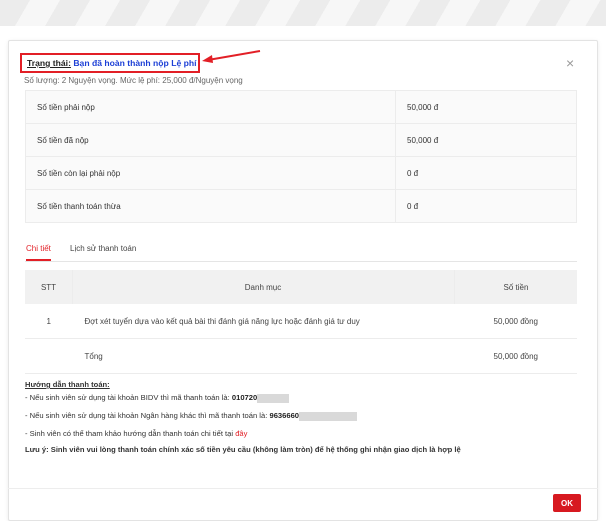  What do you see at coordinates (284, 415) in the screenshot?
I see `other-bank-payment-code: 9636660` at bounding box center [284, 415].